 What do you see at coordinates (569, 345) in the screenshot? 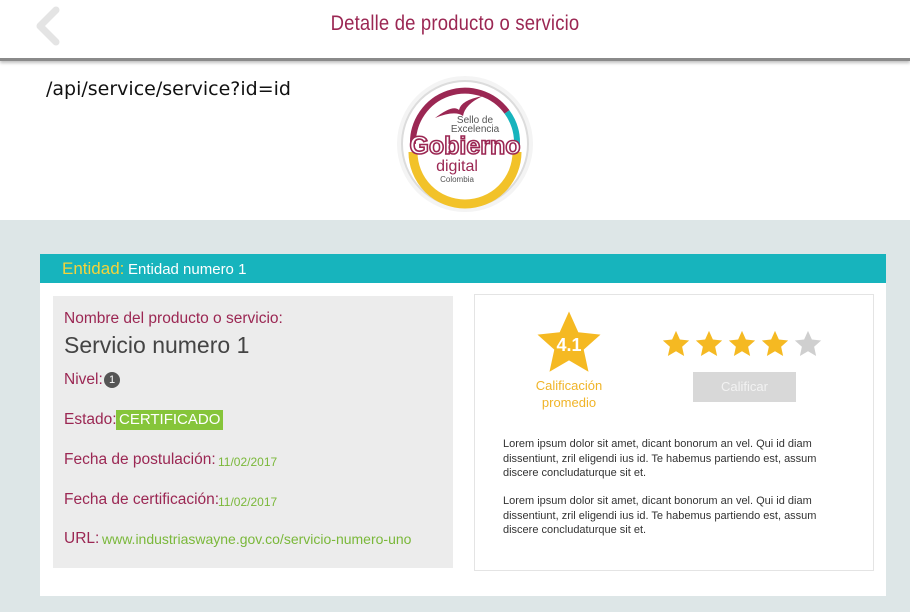
I see `average-rating-value: 4.1` at bounding box center [569, 345].